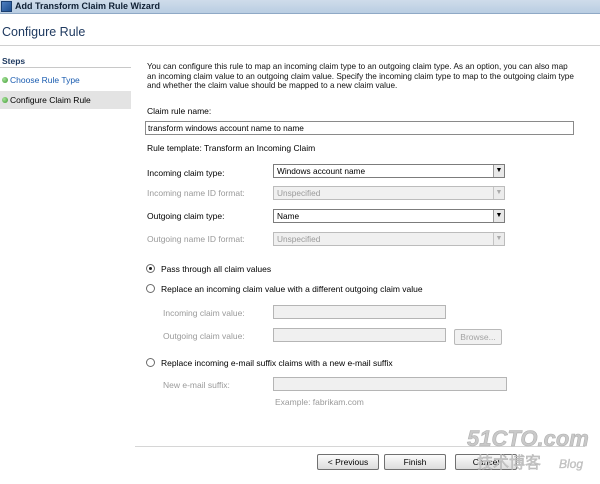 The width and height of the screenshot is (600, 484). I want to click on outgoing-claim-value-label: Outgoing claim value:, so click(204, 336).